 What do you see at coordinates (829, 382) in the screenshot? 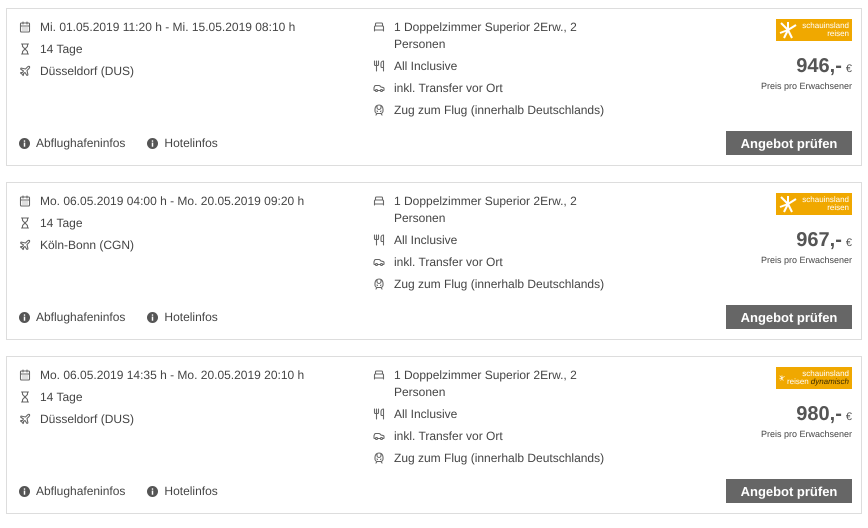
I see `logo-text: dynamisch` at bounding box center [829, 382].